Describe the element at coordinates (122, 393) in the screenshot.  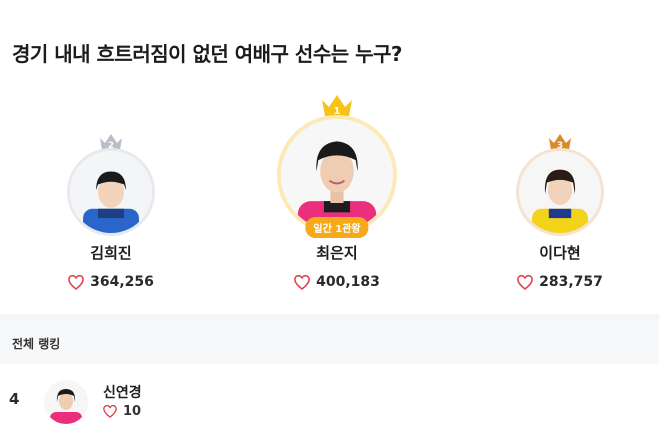
I see `player-name: 신연경` at that location.